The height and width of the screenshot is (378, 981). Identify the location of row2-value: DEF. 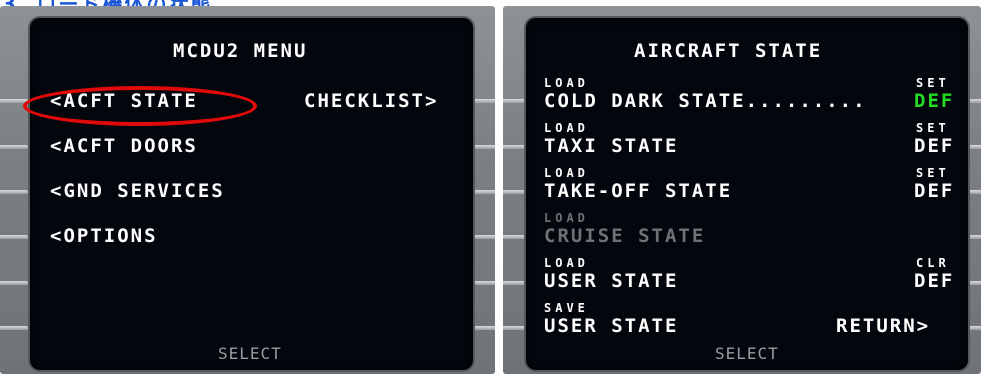
(934, 146).